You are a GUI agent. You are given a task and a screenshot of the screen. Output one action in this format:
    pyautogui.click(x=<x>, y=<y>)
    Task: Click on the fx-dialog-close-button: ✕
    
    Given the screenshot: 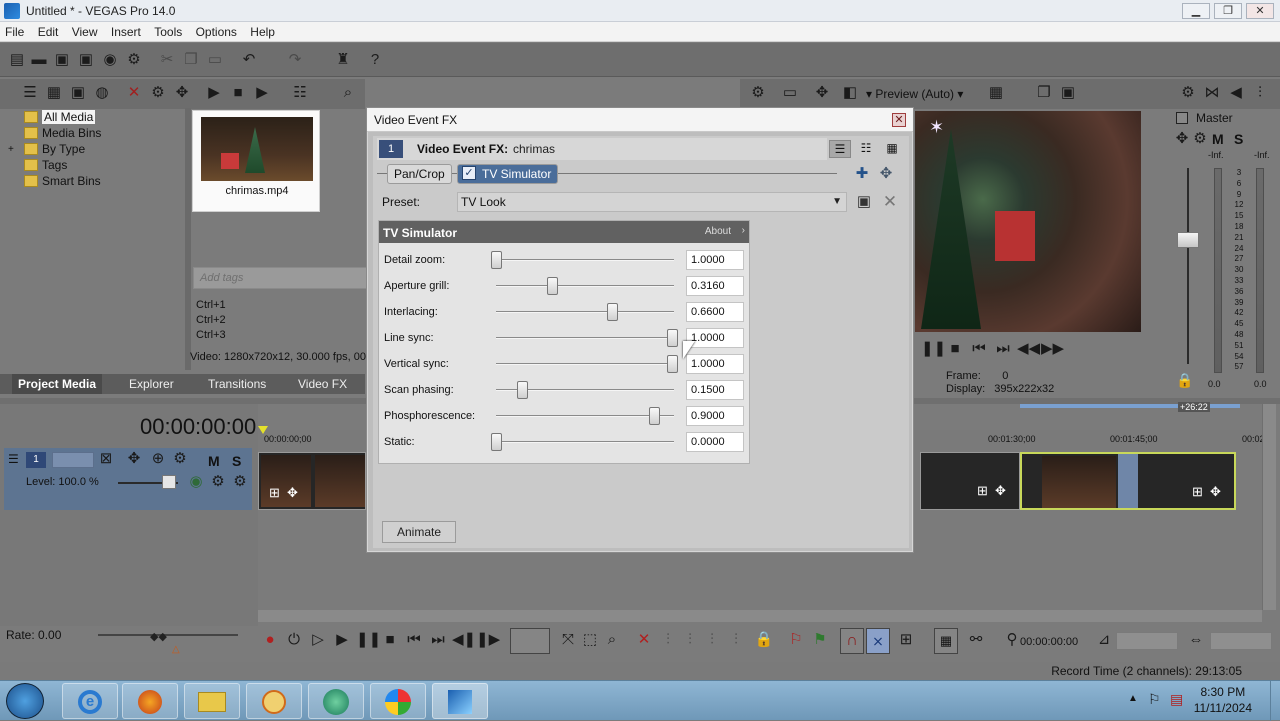 What is the action you would take?
    pyautogui.click(x=899, y=120)
    